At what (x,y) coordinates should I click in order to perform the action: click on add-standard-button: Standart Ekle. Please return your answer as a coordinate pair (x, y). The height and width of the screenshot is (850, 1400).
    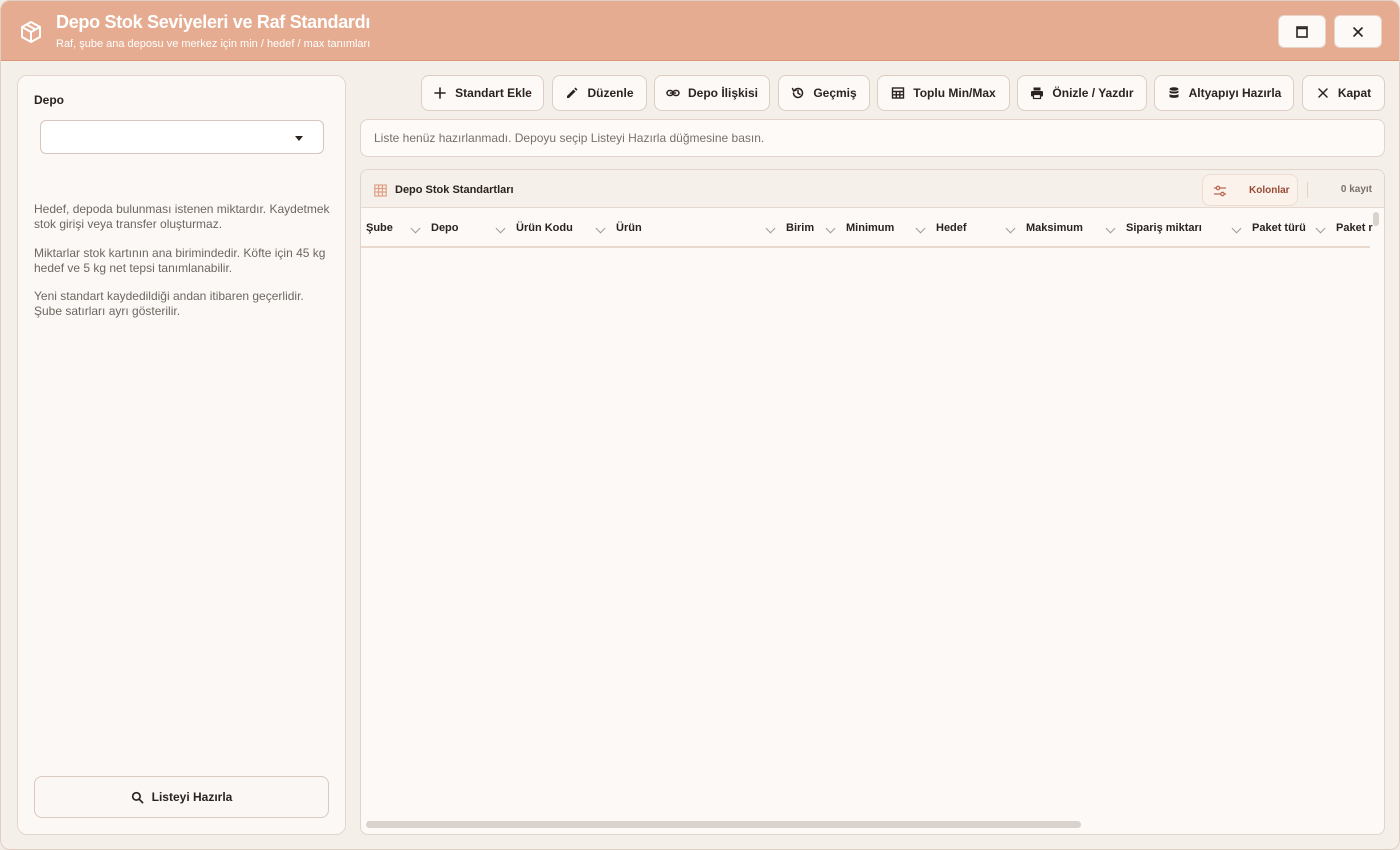
    Looking at the image, I should click on (482, 93).